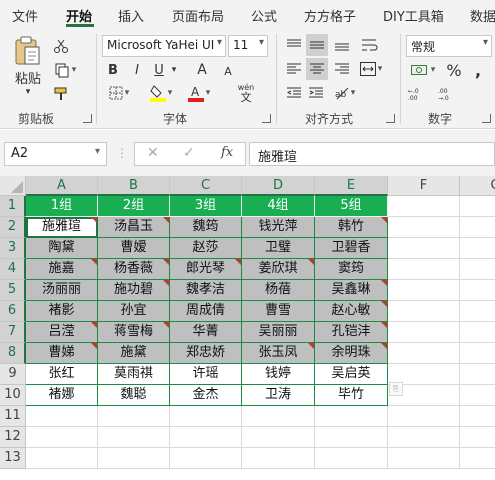 The image size is (495, 480). Describe the element at coordinates (164, 46) in the screenshot. I see `font-name-combo: Microsoft YaHei UI ▾` at that location.